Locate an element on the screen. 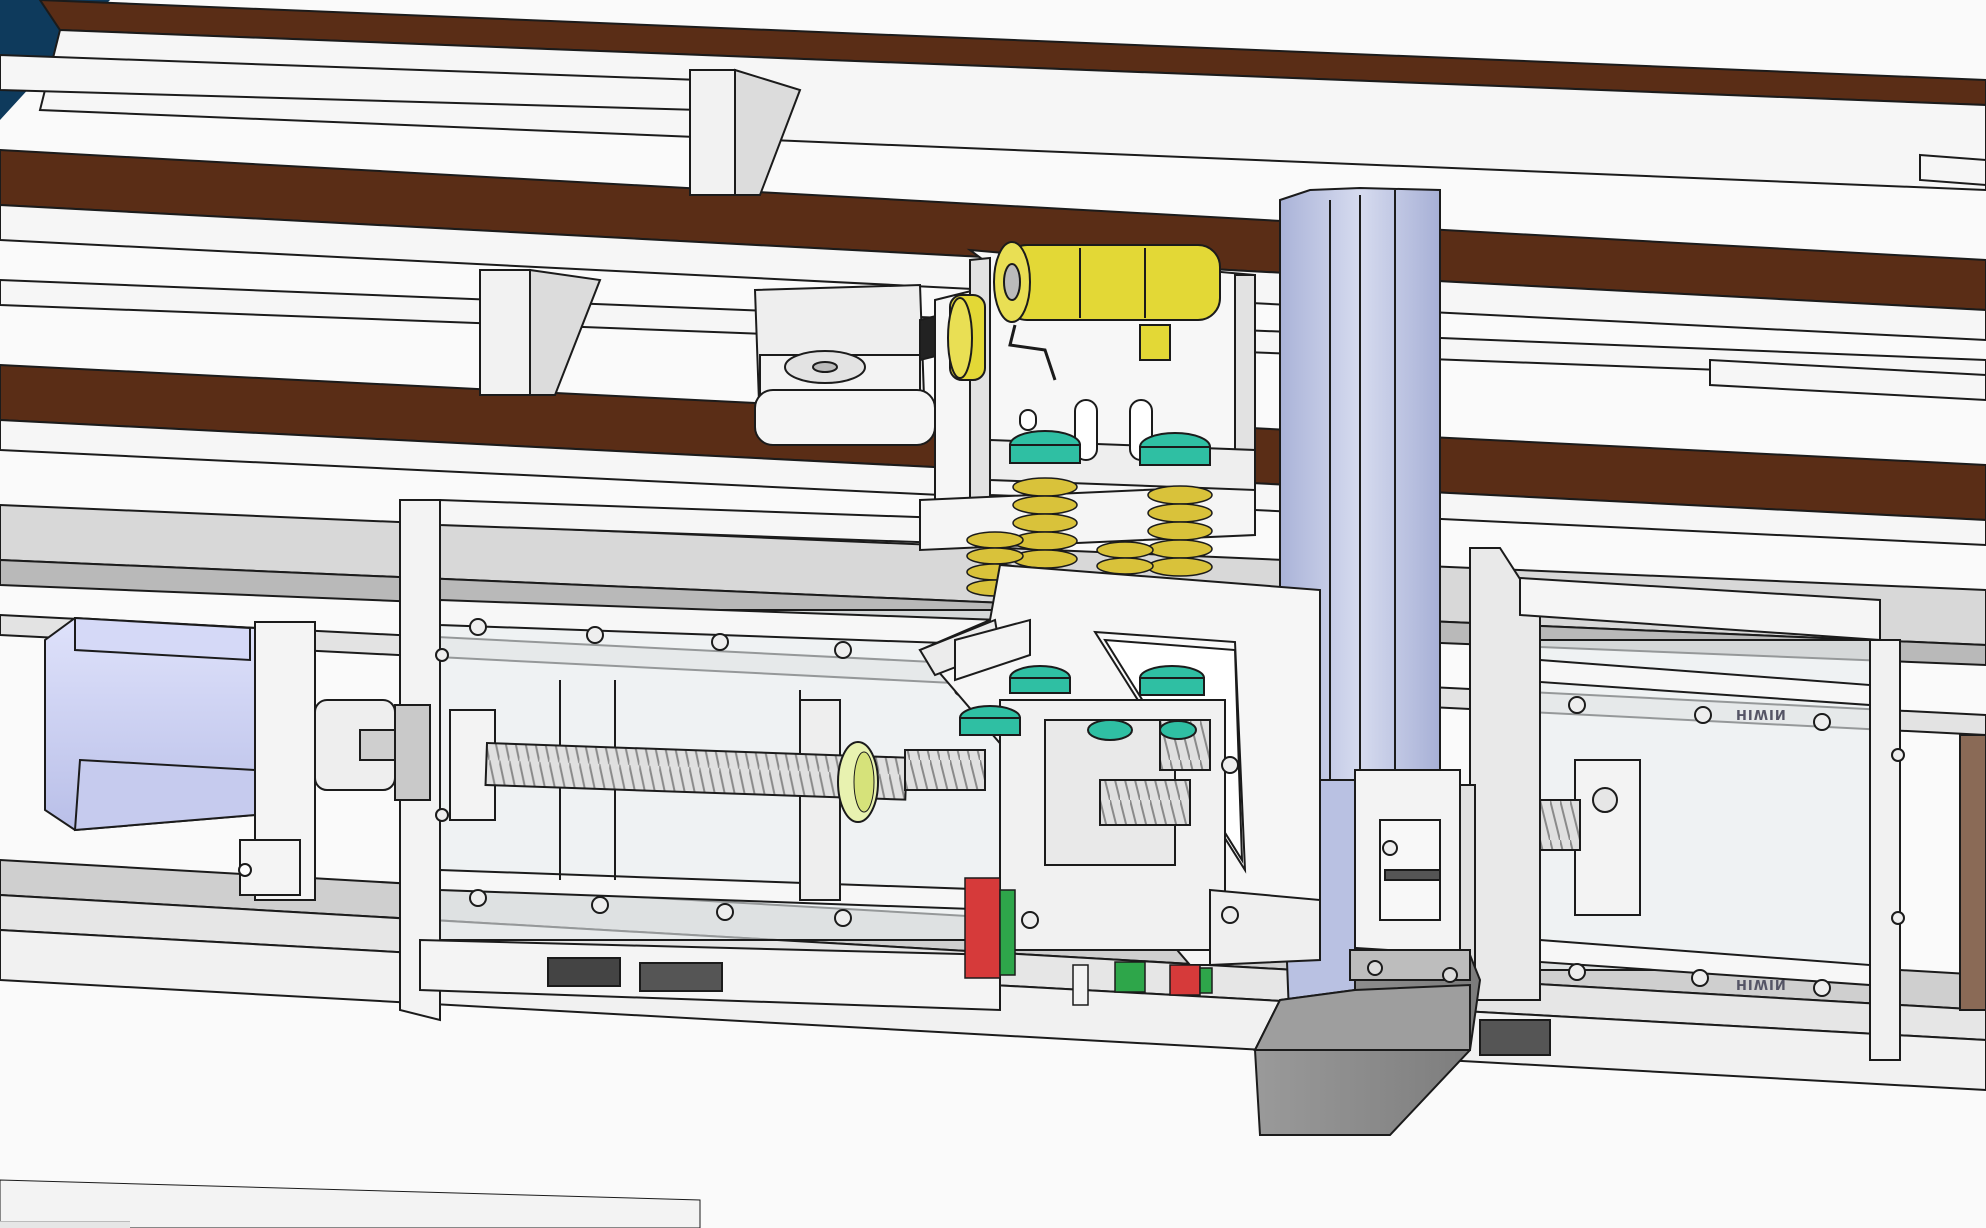 The image size is (1986, 1228). stepper-motor-left is located at coordinates (237, 758).